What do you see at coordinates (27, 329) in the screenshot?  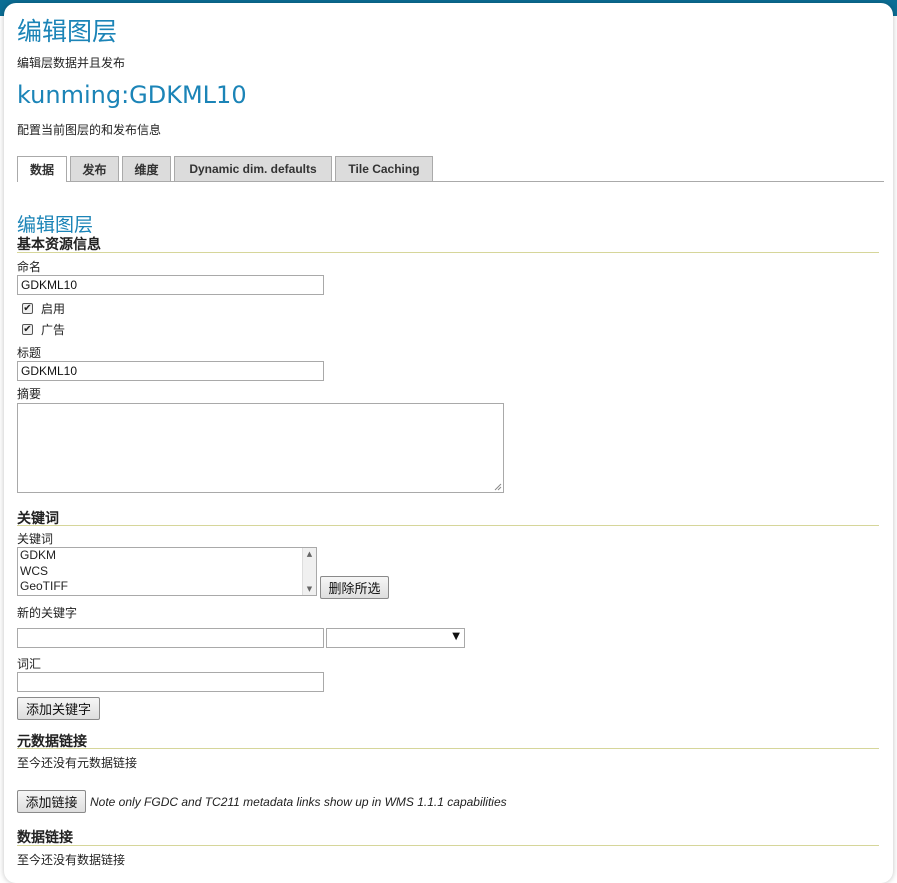 I see `advertised-checkbox: ✔` at bounding box center [27, 329].